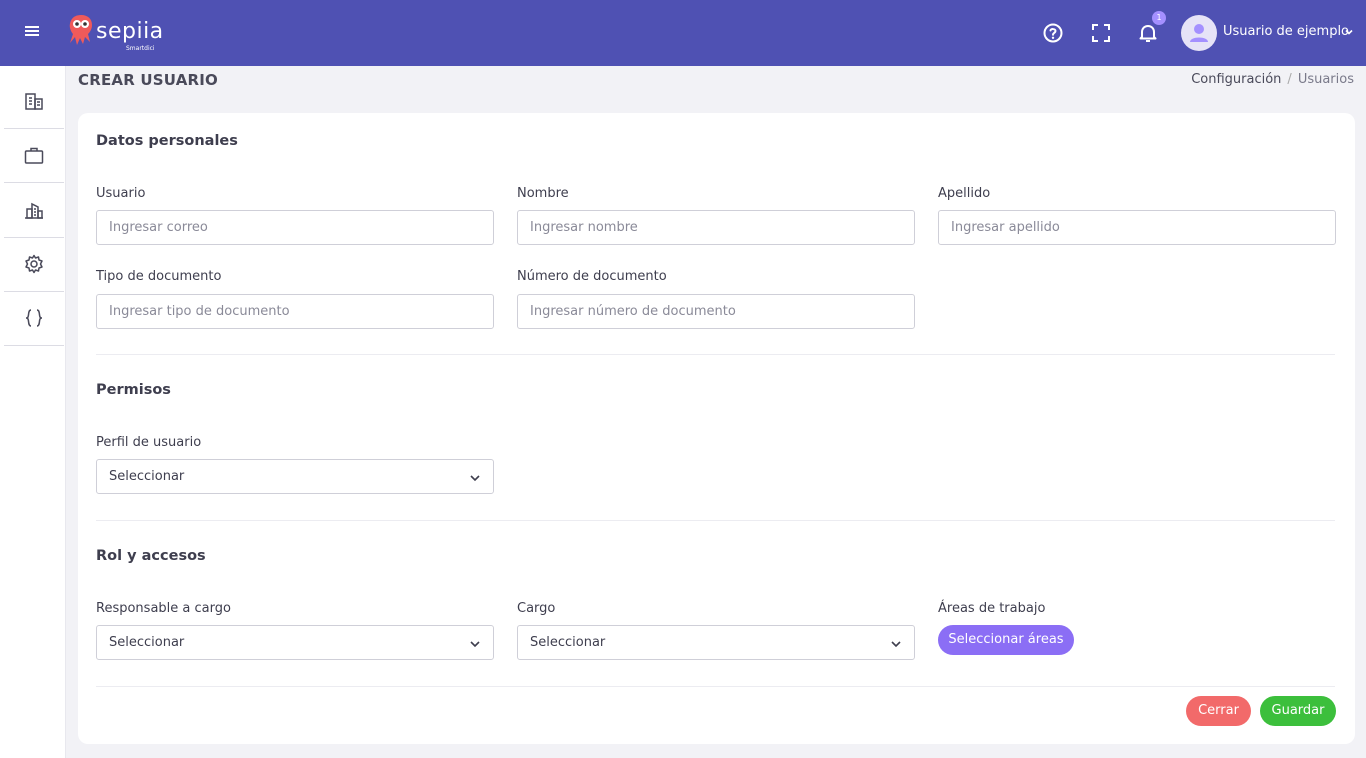 This screenshot has height=758, width=1366. I want to click on gear-icon, so click(34, 264).